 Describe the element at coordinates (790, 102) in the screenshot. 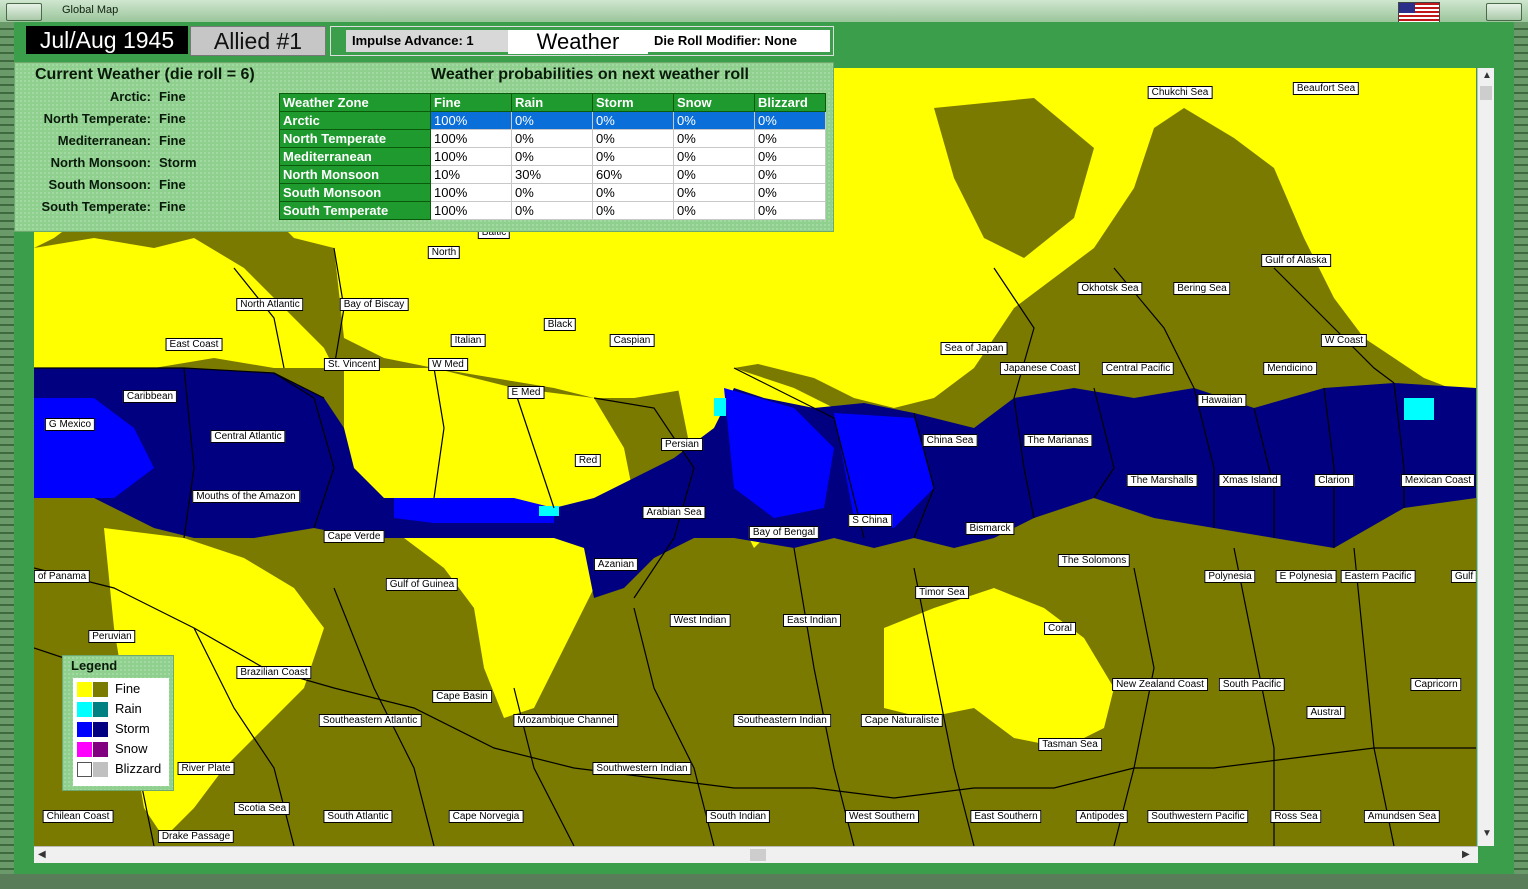

I see `column-header: Blizzard` at that location.